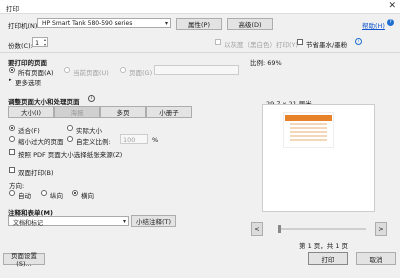  What do you see at coordinates (68, 221) in the screenshot?
I see `comments-select: 文档和标记 ▾` at bounding box center [68, 221].